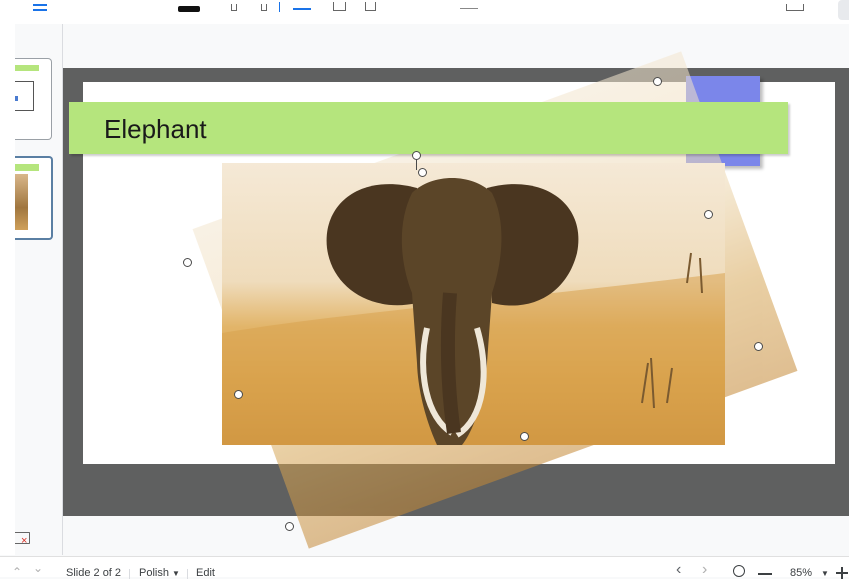 The width and height of the screenshot is (849, 579). What do you see at coordinates (708, 214) in the screenshot?
I see `resize-handle-right` at bounding box center [708, 214].